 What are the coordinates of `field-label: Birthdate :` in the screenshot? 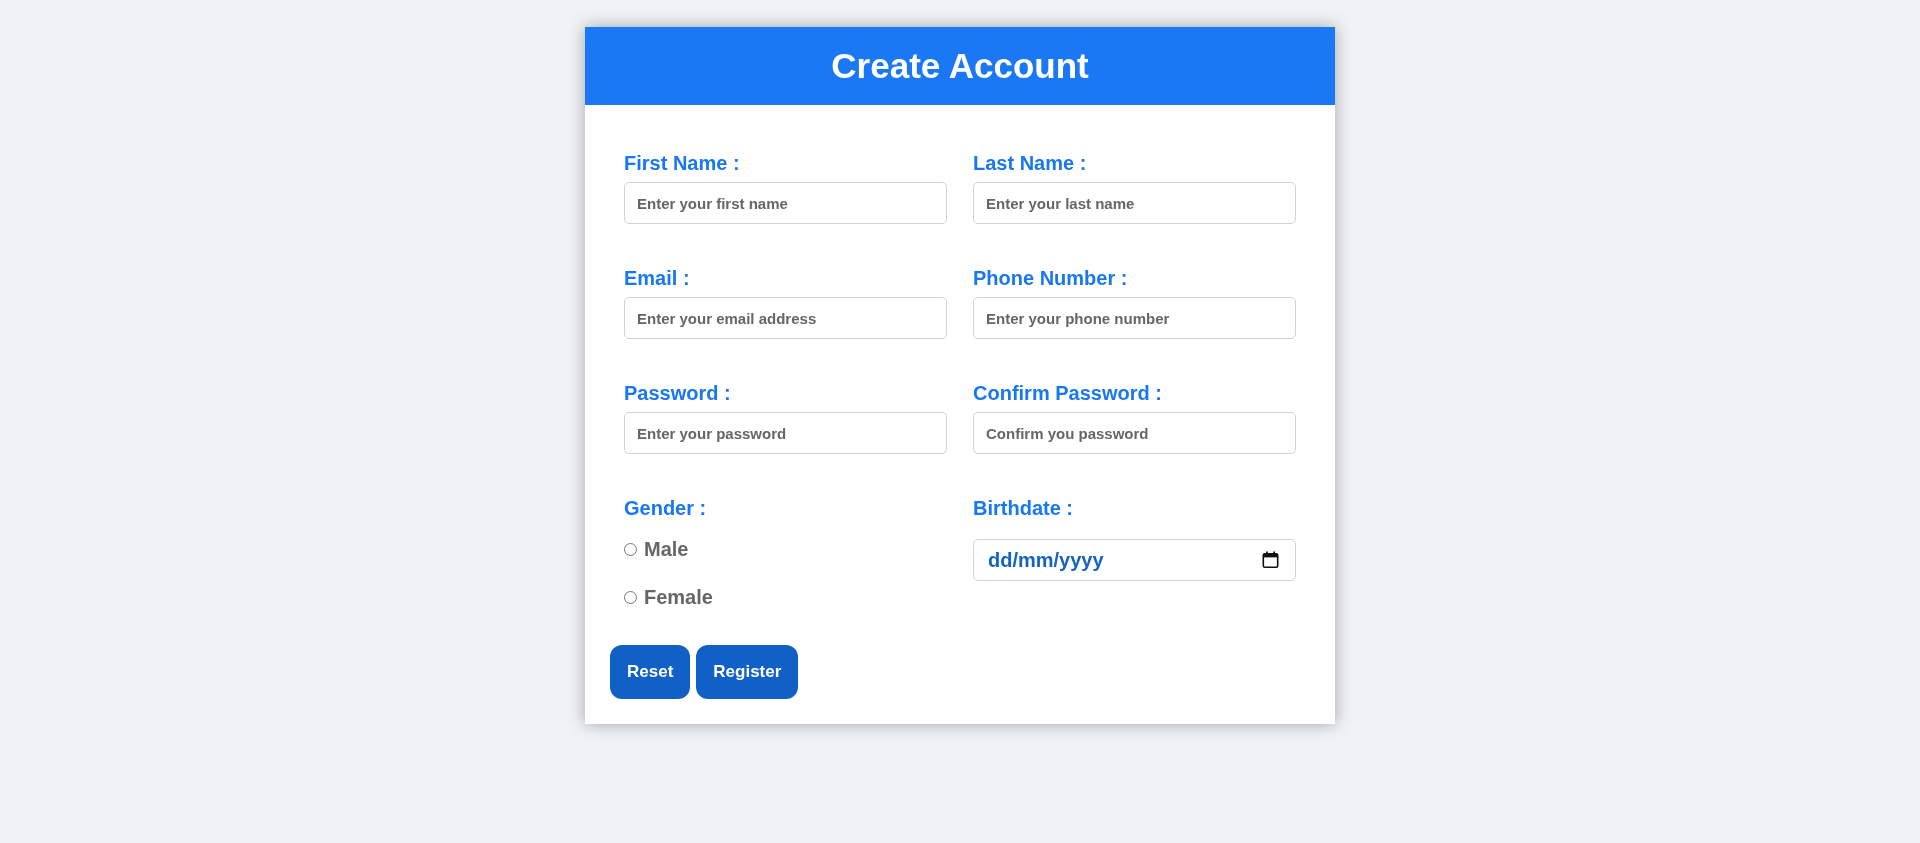 It's located at (1023, 508).